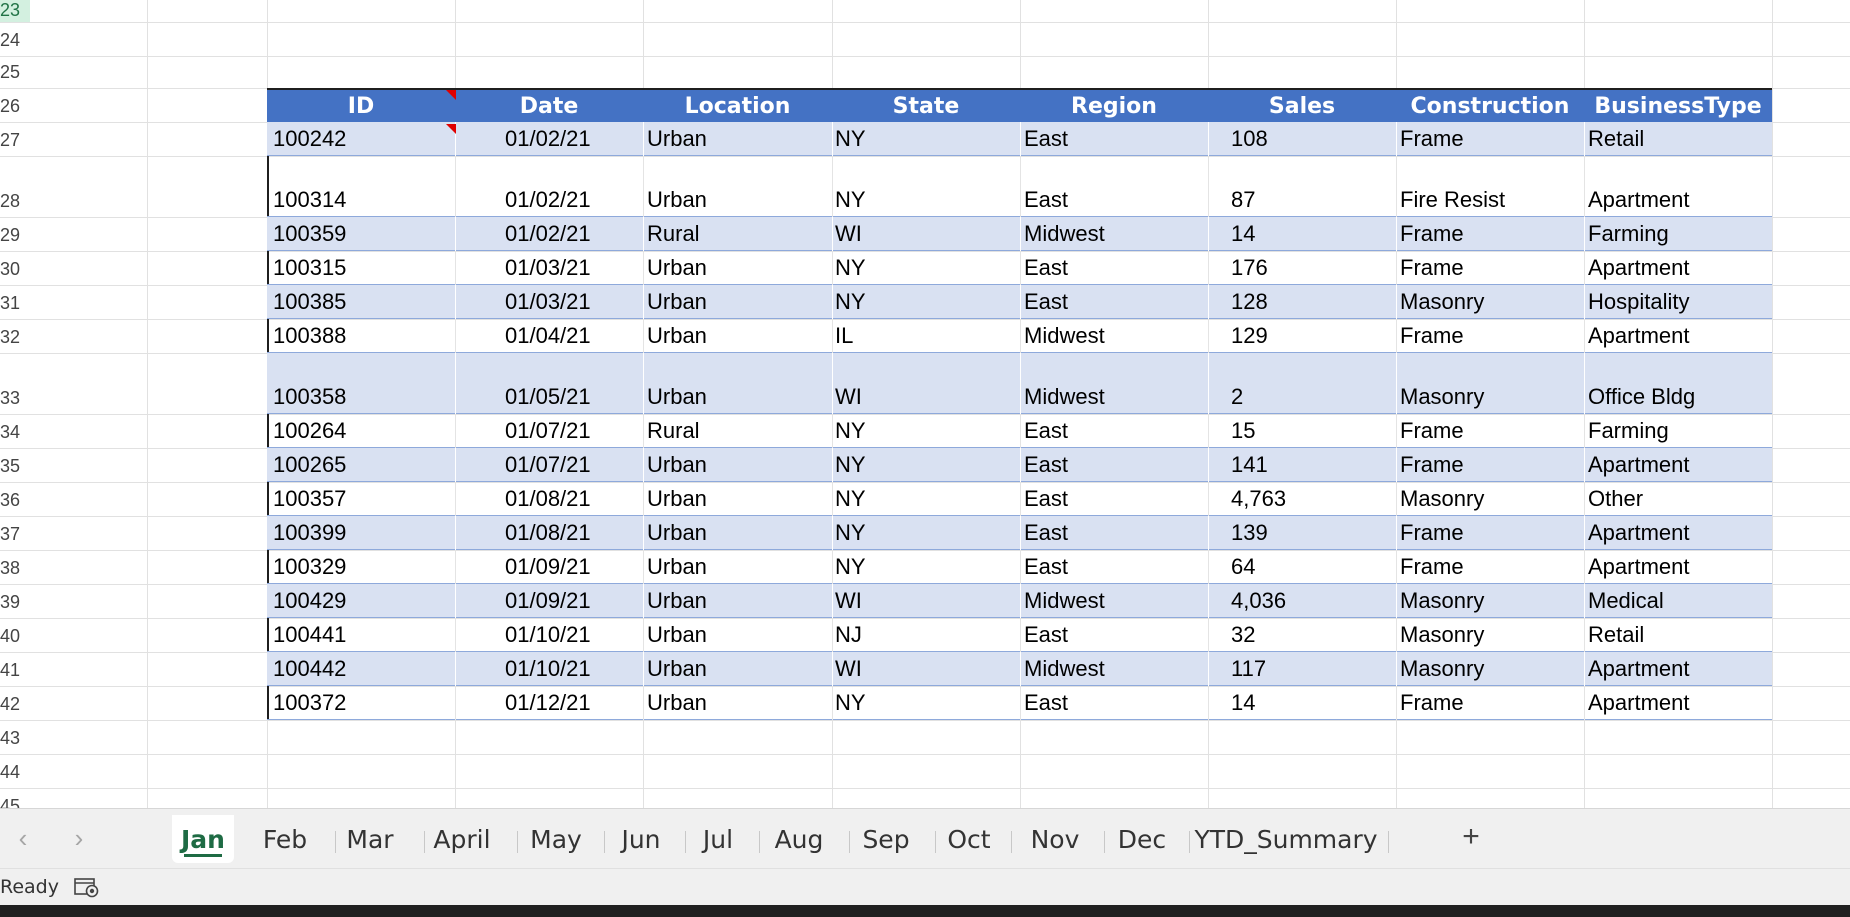 This screenshot has width=1850, height=917. I want to click on row-number: 35, so click(15, 465).